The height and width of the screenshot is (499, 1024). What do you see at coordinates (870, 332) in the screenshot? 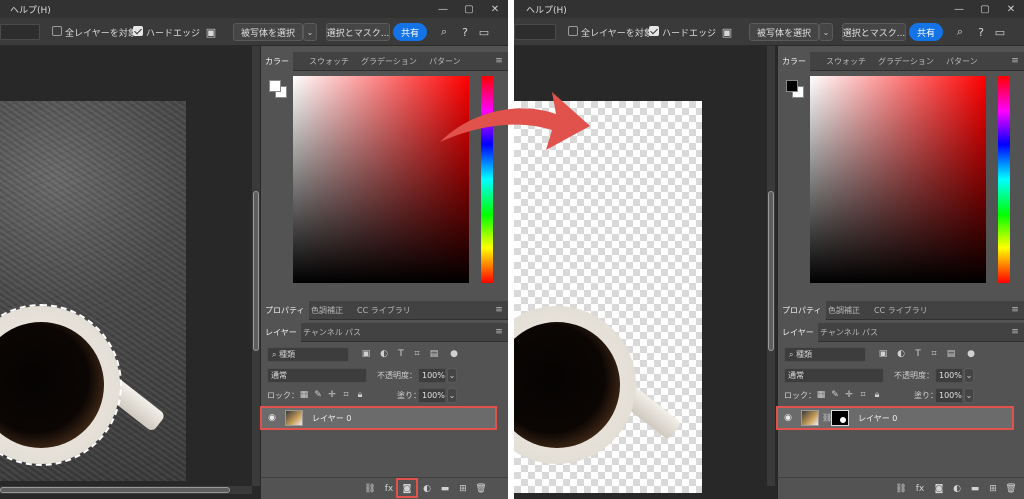
I see `tab-paths: パス` at bounding box center [870, 332].